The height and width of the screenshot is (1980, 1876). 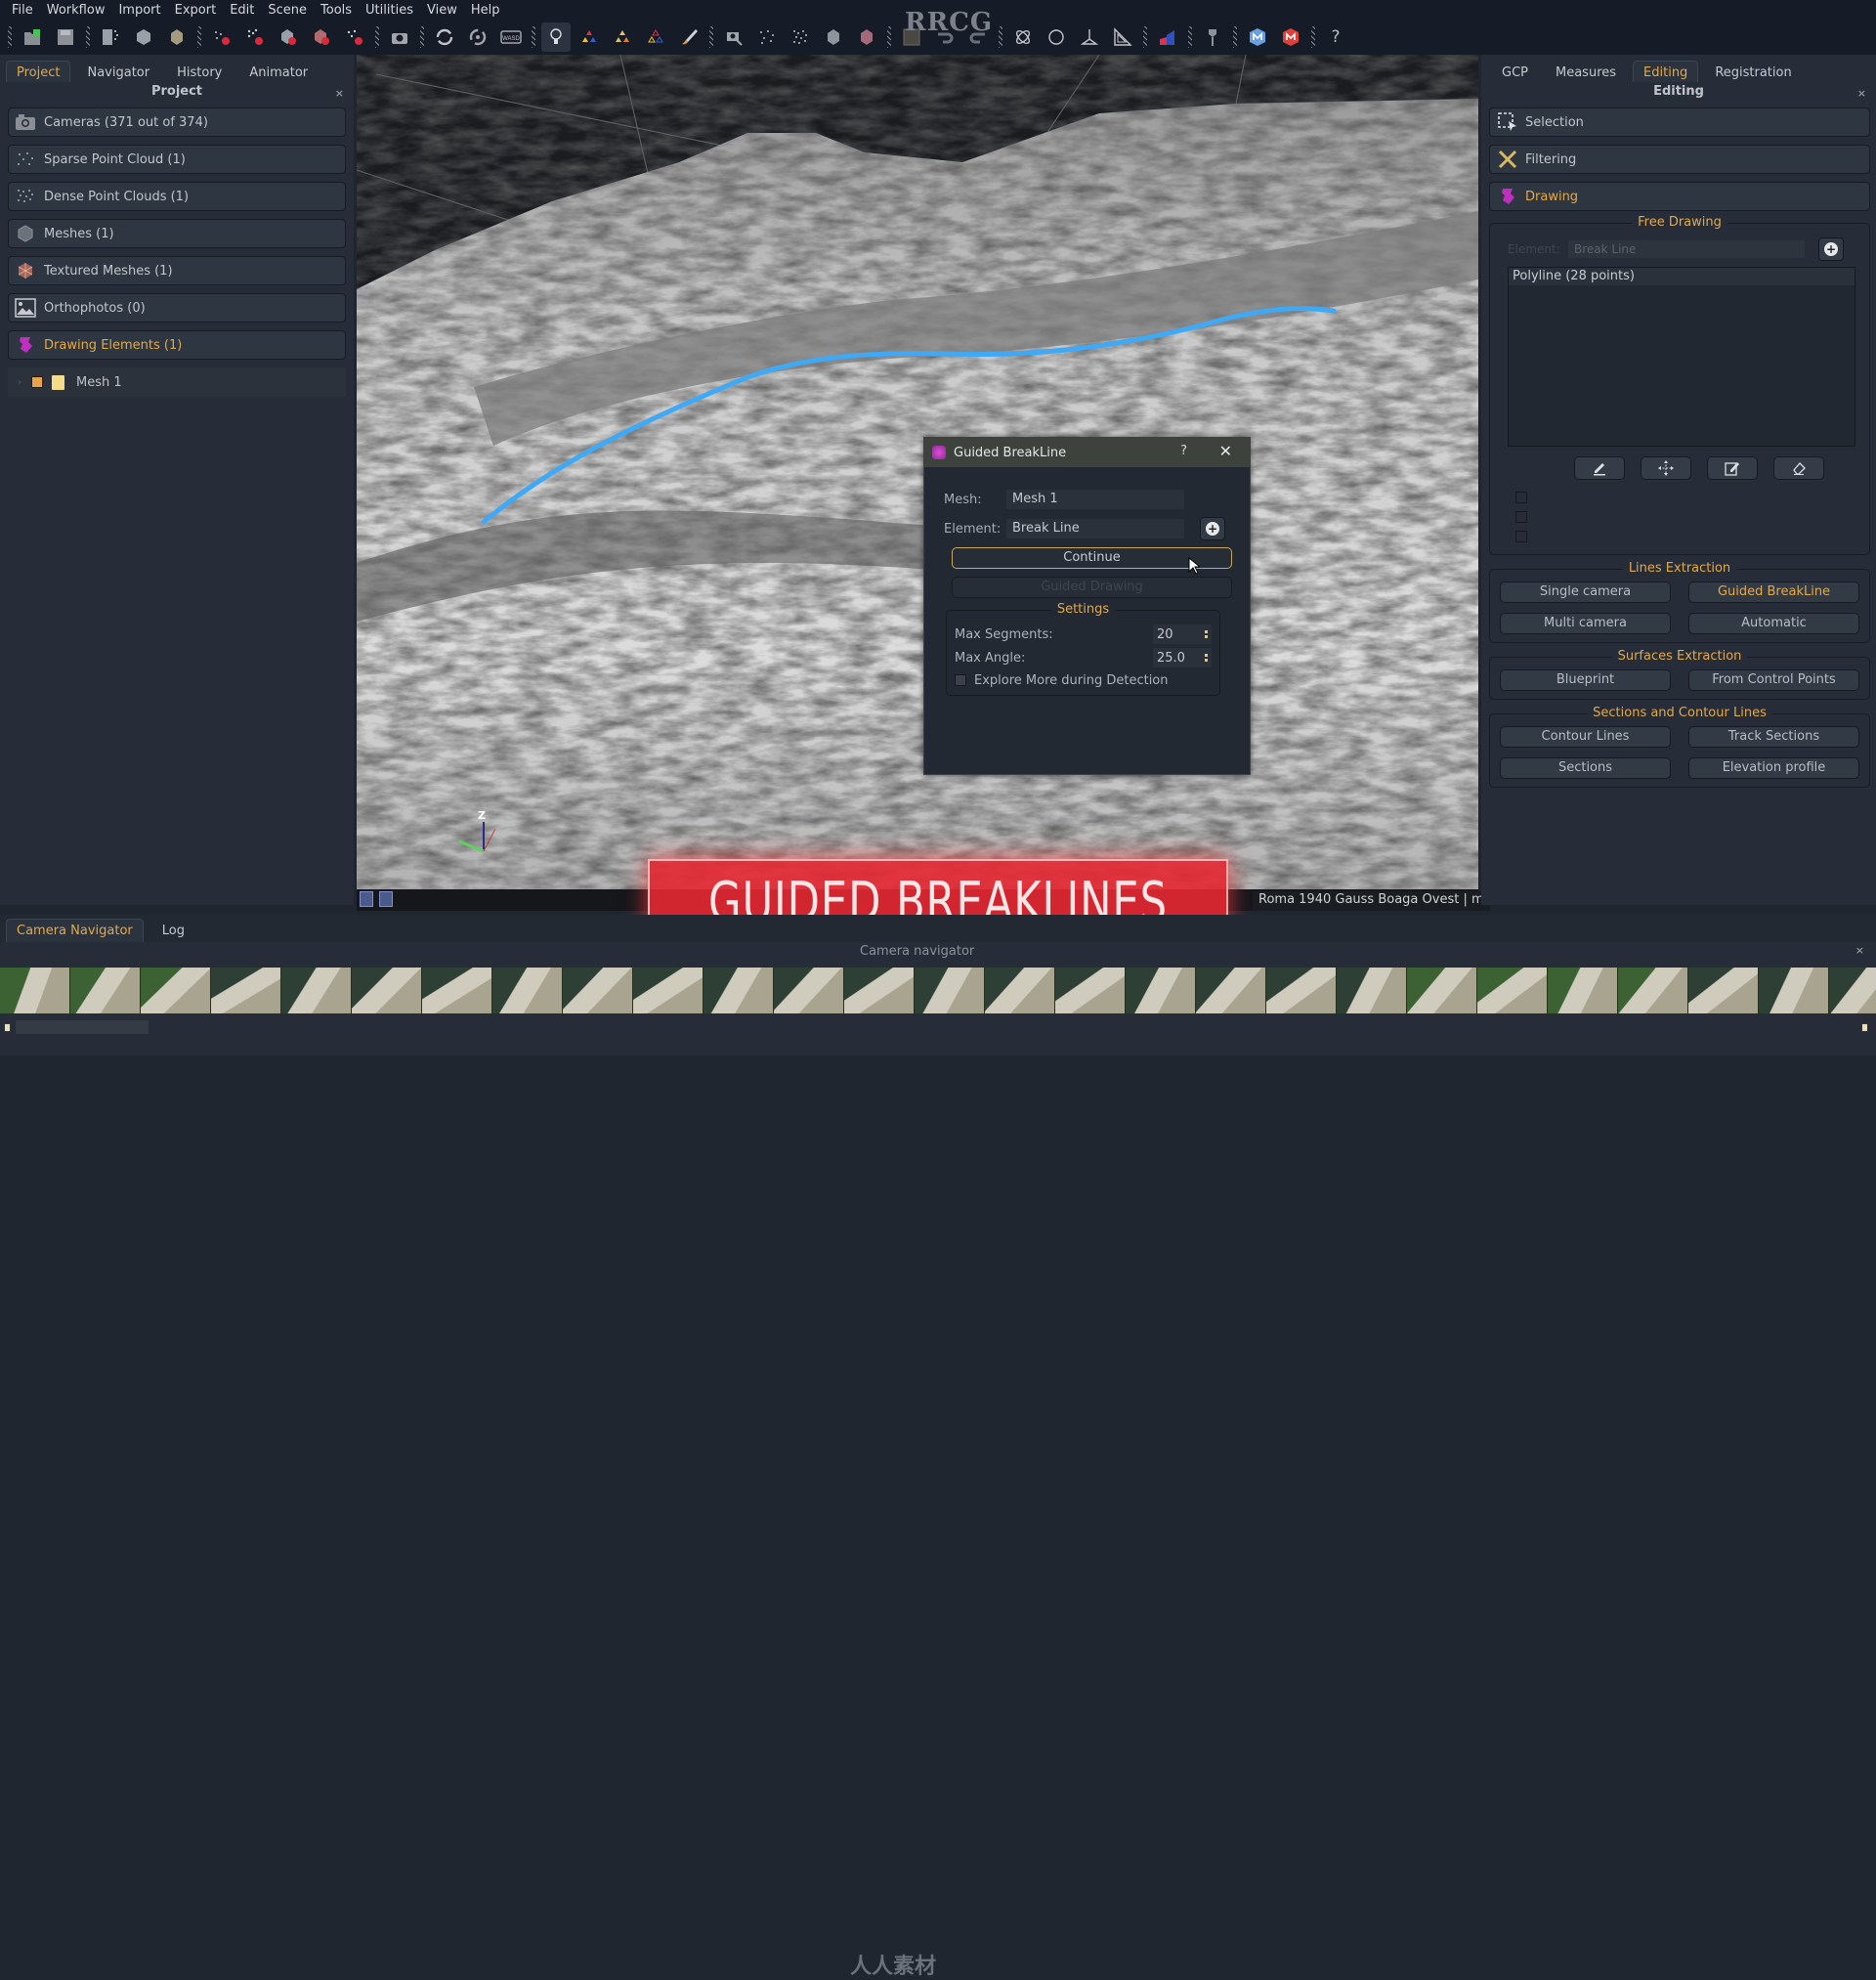 What do you see at coordinates (1225, 451) in the screenshot?
I see `close-button: ✕` at bounding box center [1225, 451].